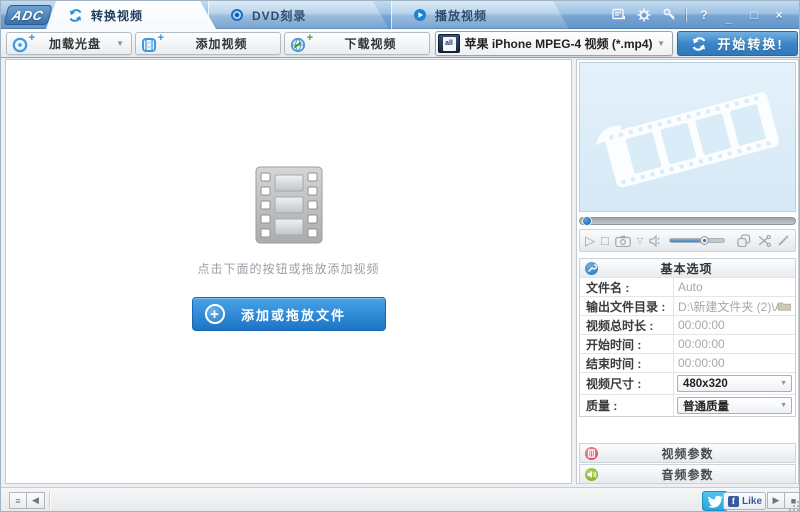 The image size is (800, 512). I want to click on stop-button: □, so click(605, 240).